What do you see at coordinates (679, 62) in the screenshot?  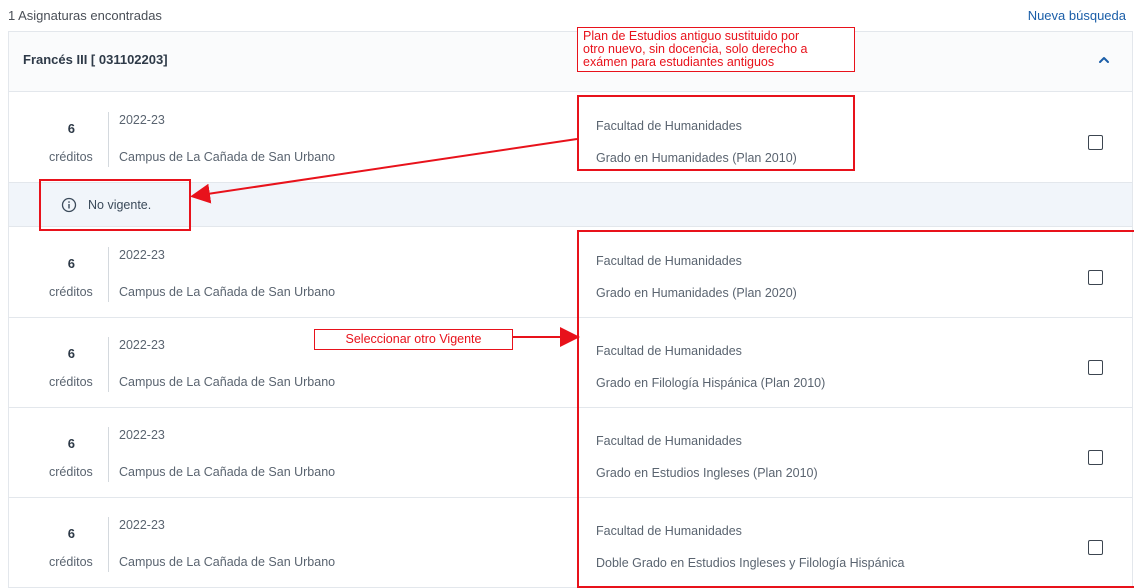 I see `note-line: exámen para estudiantes antiguos` at bounding box center [679, 62].